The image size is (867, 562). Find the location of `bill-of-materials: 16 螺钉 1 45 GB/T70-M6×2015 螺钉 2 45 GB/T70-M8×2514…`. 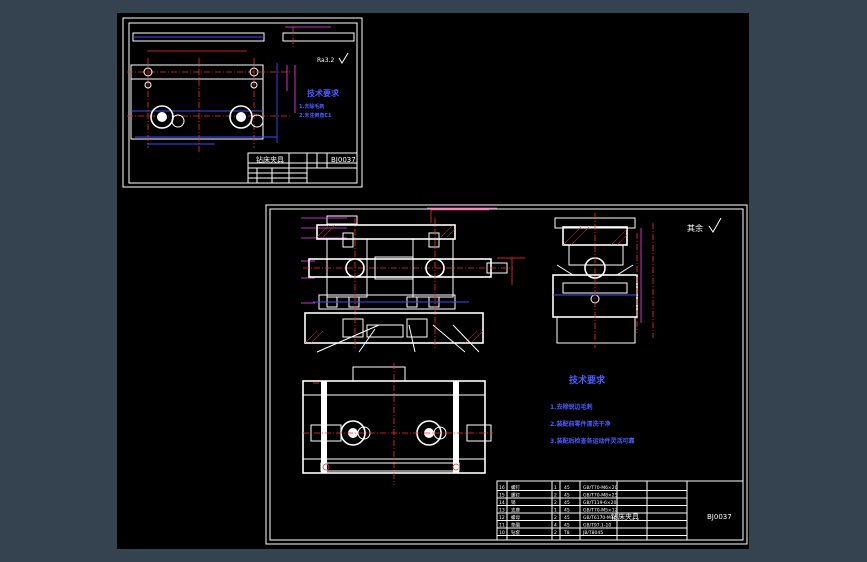

bill-of-materials: 16 螺钉 1 45 GB/T70-M6×2015 螺钉 2 45 GB/T70-M8×2514… is located at coordinates (620, 510).